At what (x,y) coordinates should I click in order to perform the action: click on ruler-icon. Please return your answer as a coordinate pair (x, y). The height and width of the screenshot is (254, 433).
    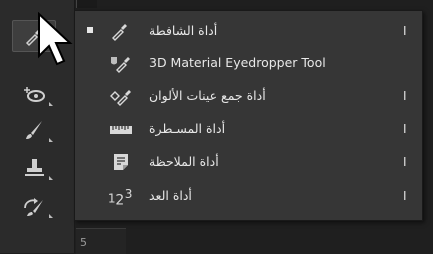
    Looking at the image, I should click on (121, 130).